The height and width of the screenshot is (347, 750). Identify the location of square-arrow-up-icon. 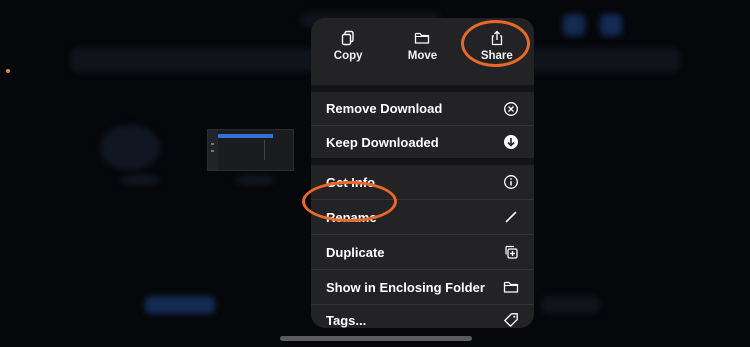
(496, 38).